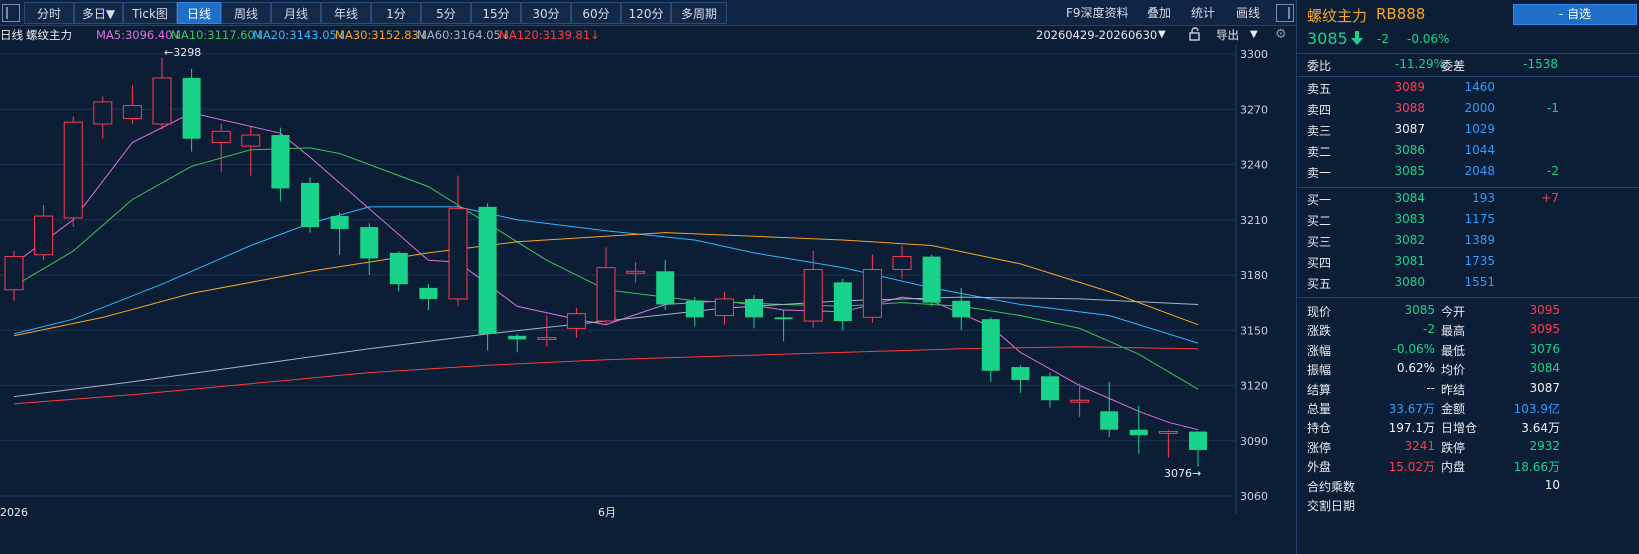  What do you see at coordinates (1319, 110) in the screenshot?
I see `ask-row-label: 卖四` at bounding box center [1319, 110].